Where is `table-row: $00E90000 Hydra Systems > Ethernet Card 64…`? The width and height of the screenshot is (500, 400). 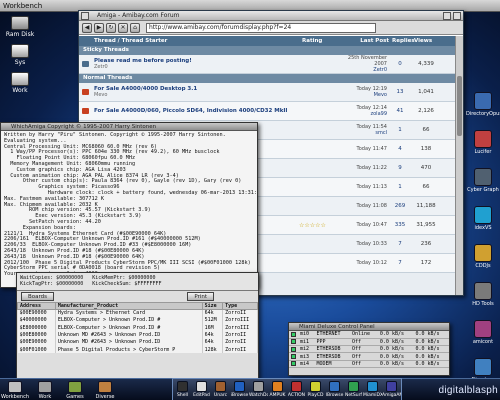 table-row: $00E90000 Hydra Systems > Ethernet Card 64… is located at coordinates (137, 313).